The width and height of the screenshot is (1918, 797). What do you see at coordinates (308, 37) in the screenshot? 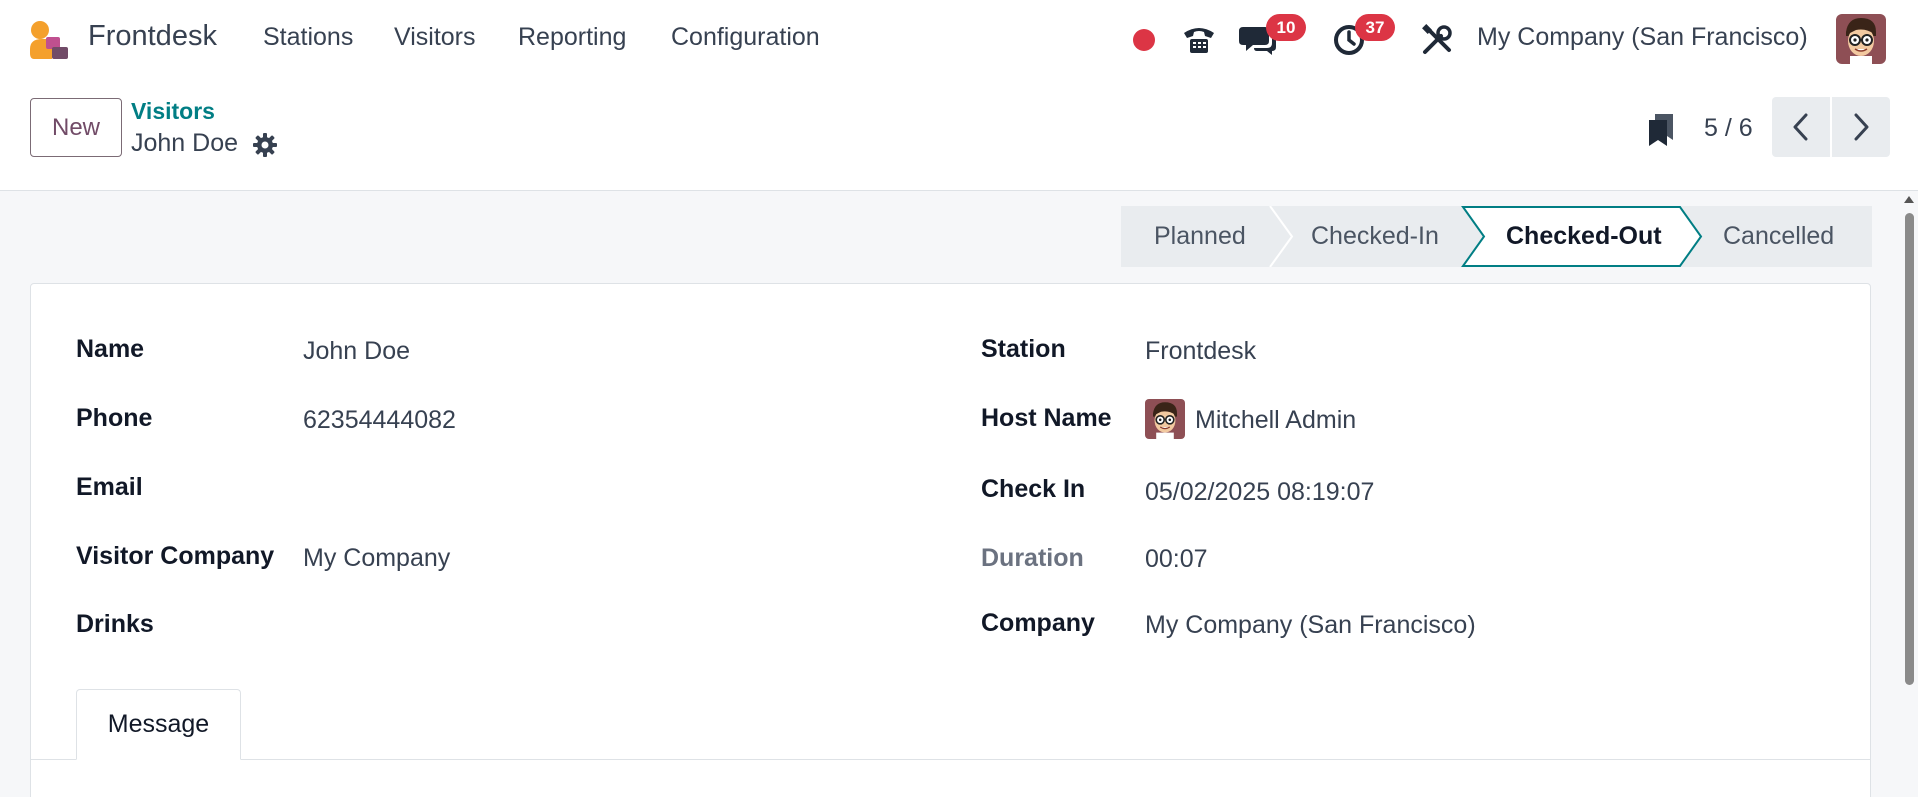
I see `menu-stations: Stations` at bounding box center [308, 37].